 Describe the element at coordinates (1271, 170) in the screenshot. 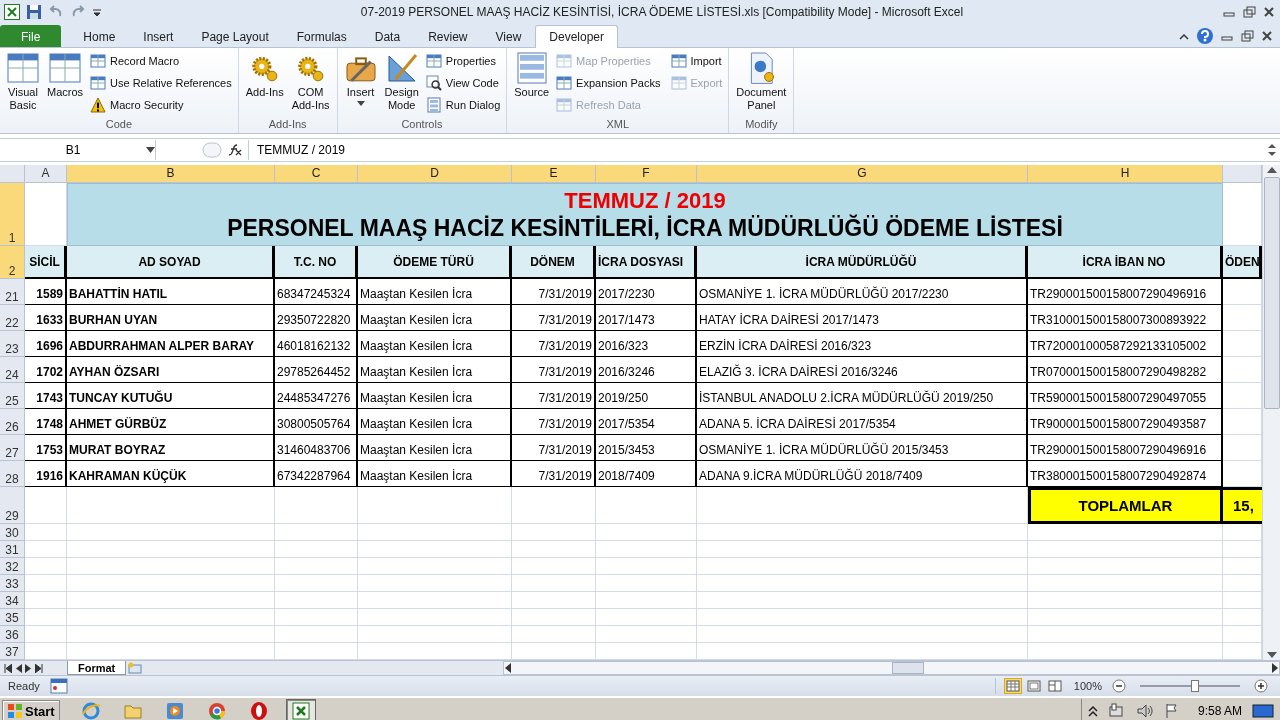

I see `scroll-up-icon` at that location.